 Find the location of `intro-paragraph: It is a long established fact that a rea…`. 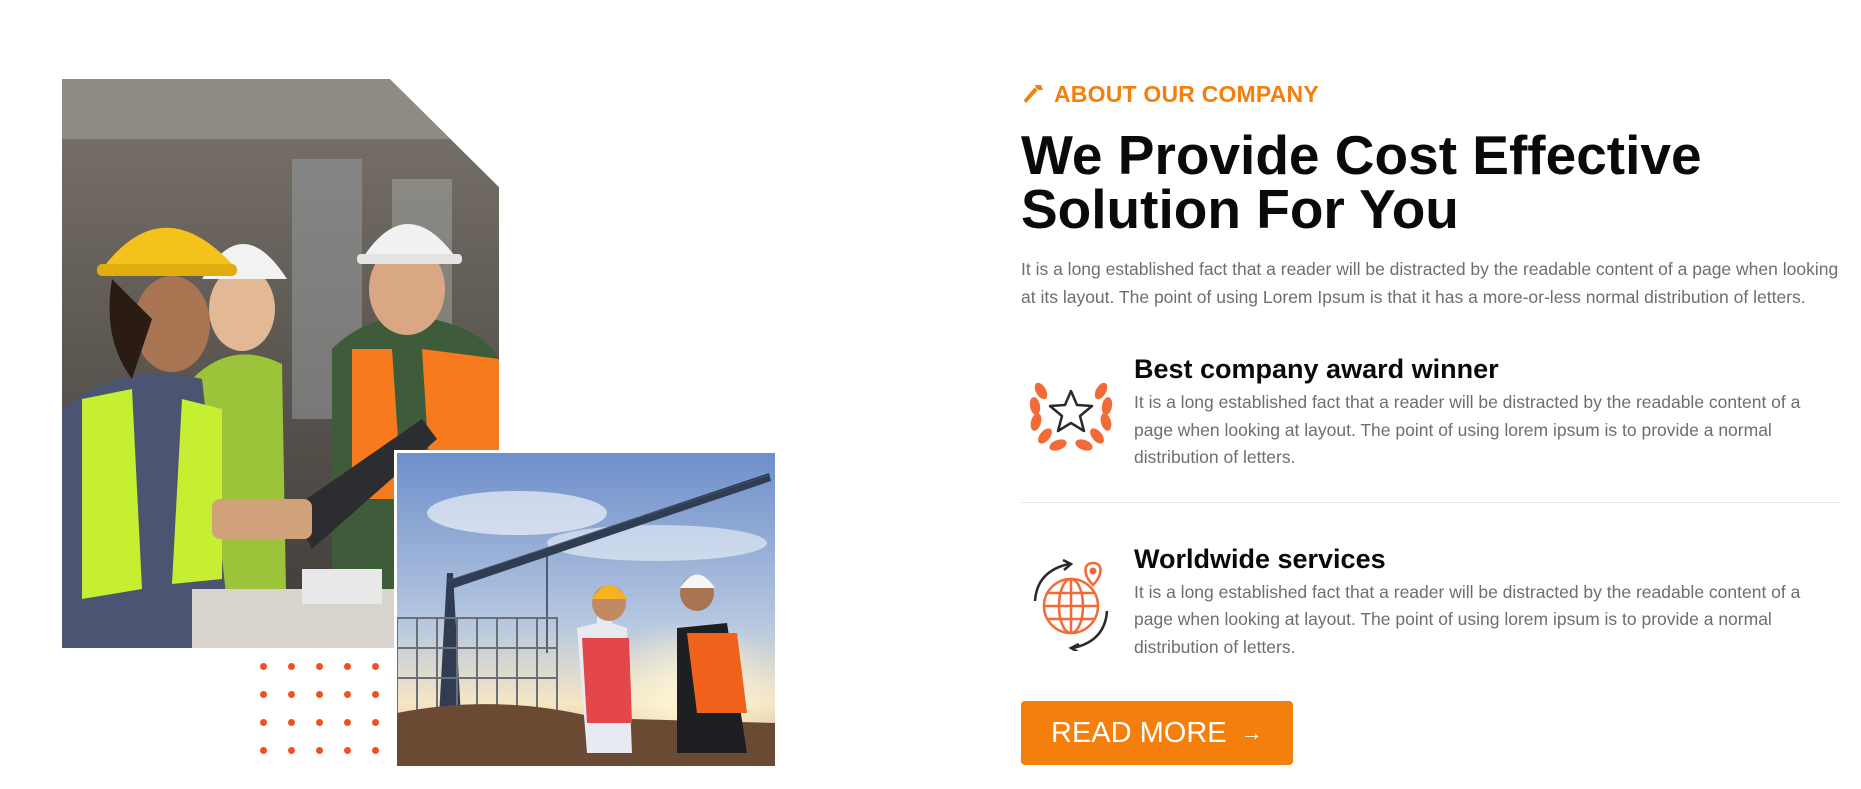

intro-paragraph: It is a long established fact that a rea… is located at coordinates (1430, 283).